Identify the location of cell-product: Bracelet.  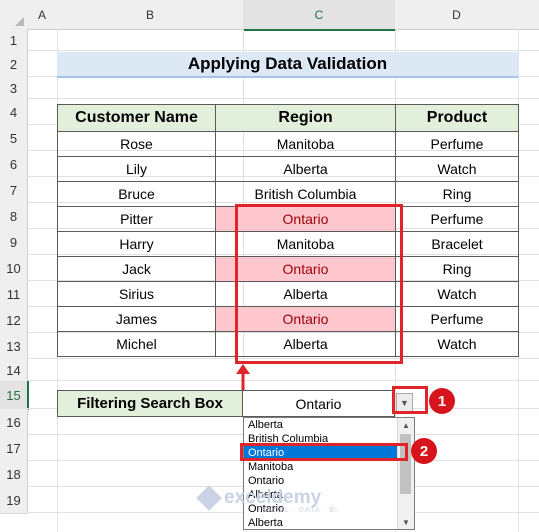
(457, 244).